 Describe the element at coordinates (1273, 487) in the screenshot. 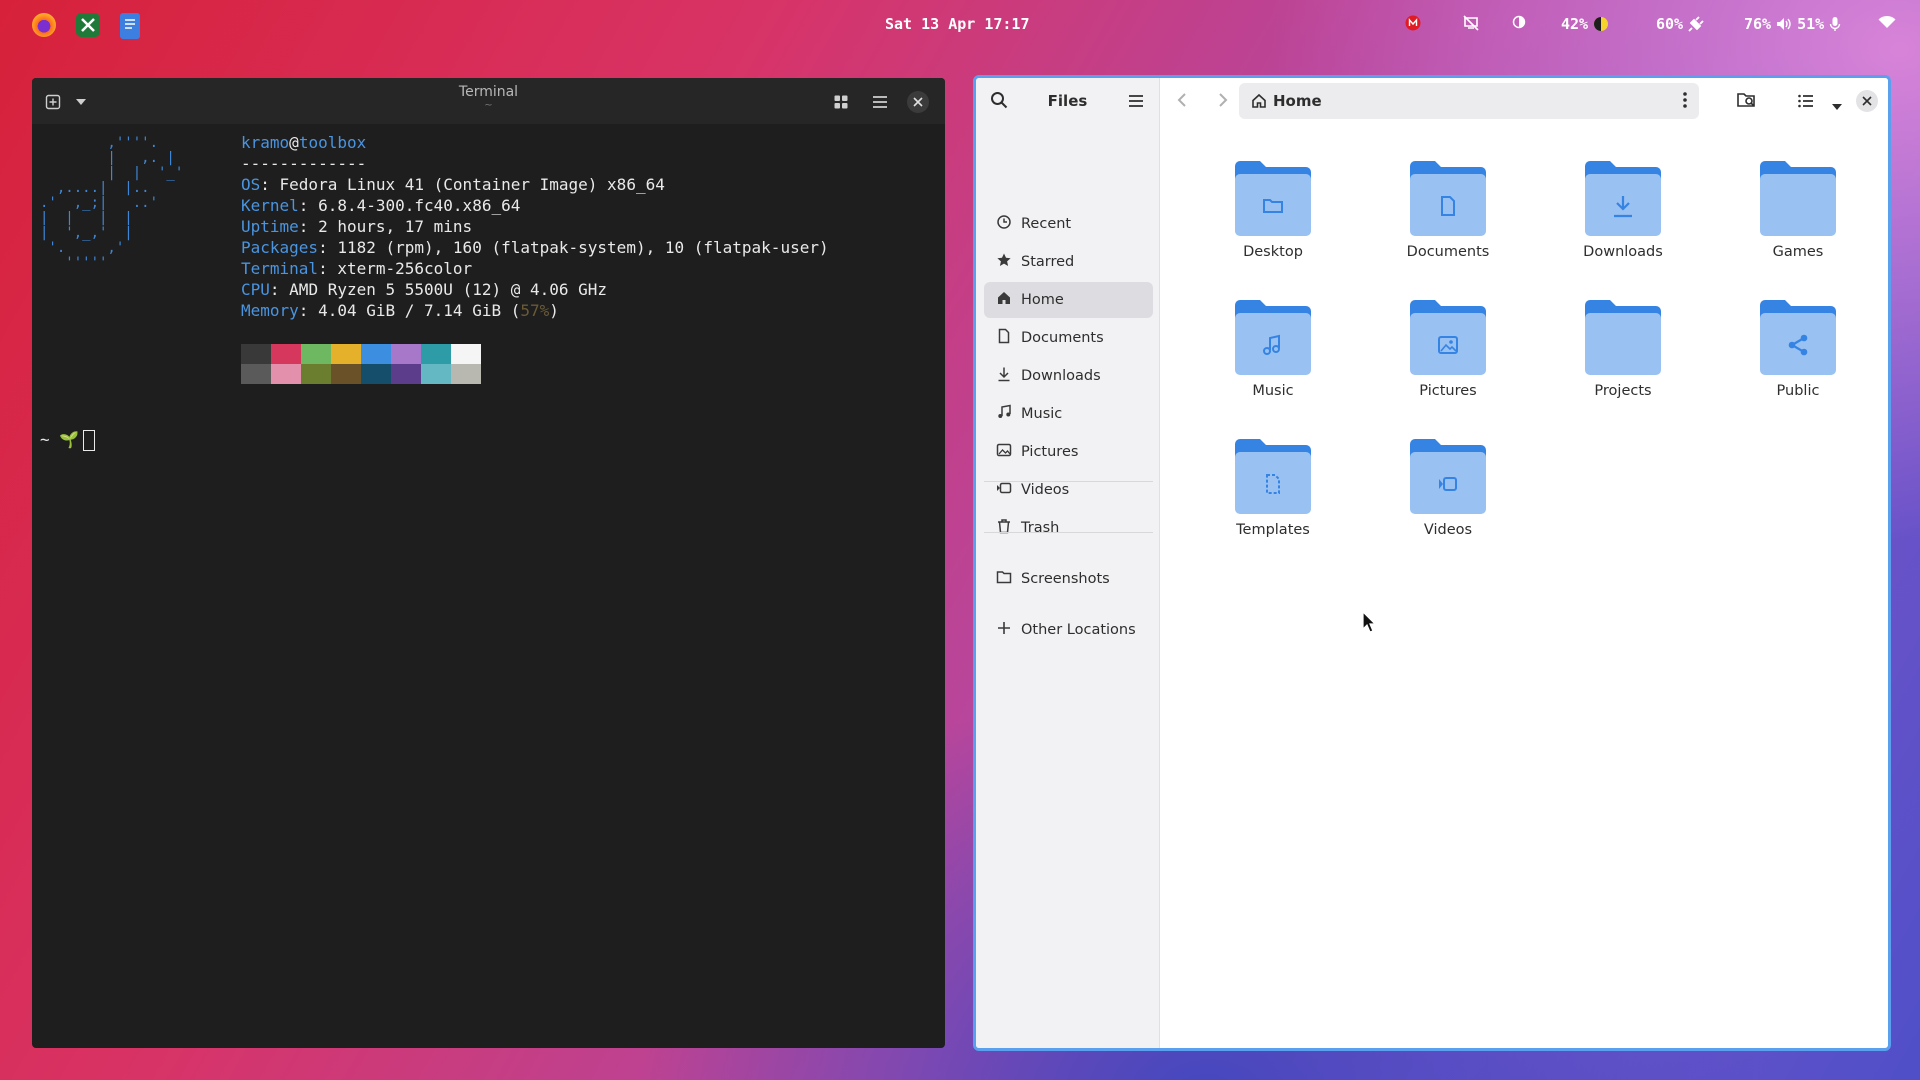

I see `folder-templates: Templates` at that location.